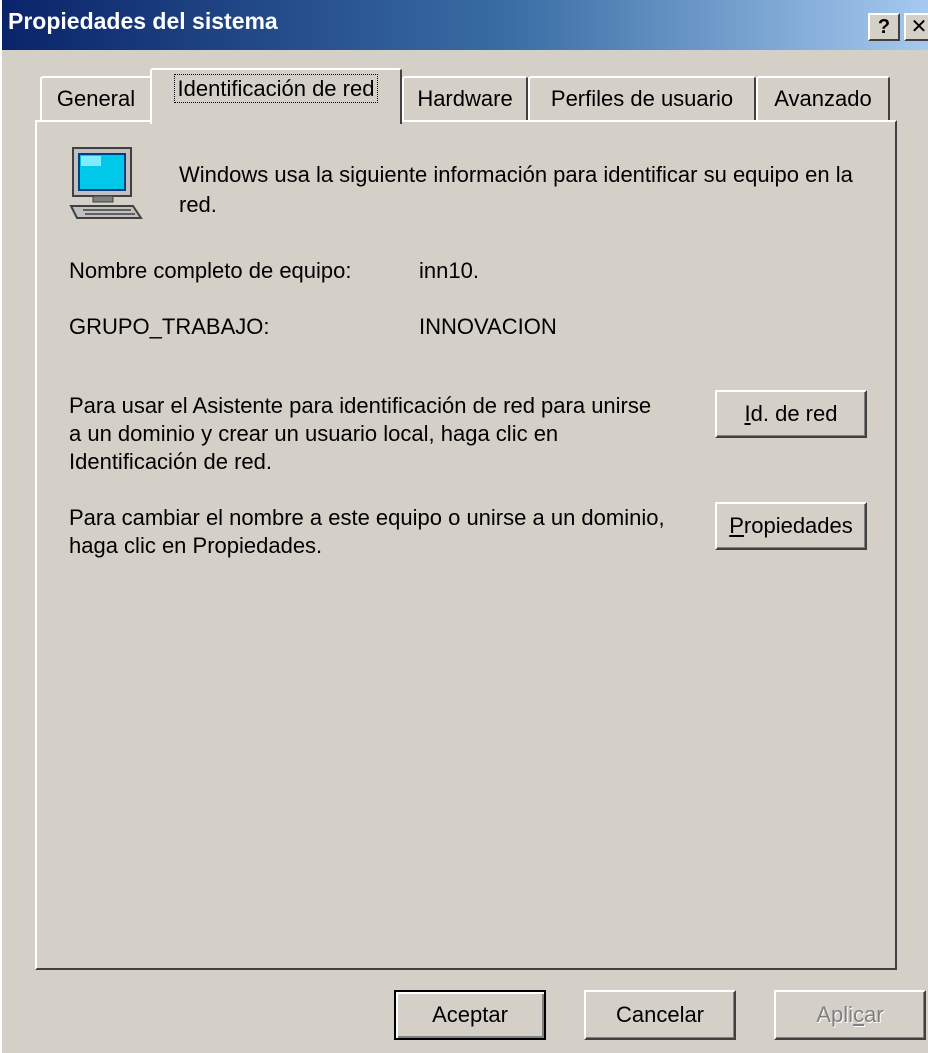 The image size is (928, 1053). I want to click on network-id-button: Id. de red, so click(791, 414).